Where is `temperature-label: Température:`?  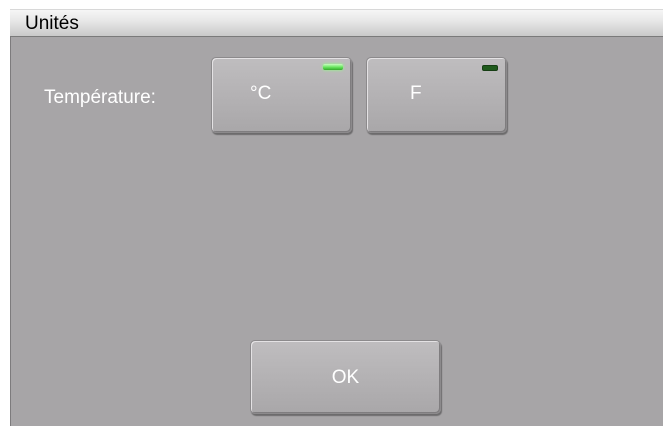
temperature-label: Température: is located at coordinates (100, 97).